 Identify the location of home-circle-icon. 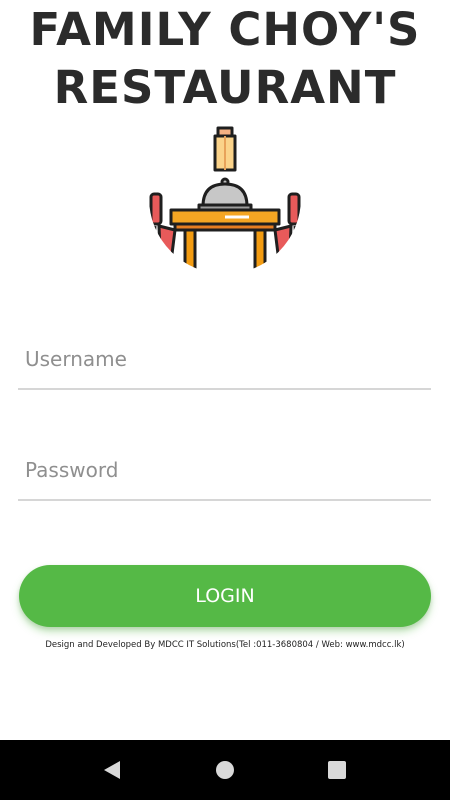
(225, 770).